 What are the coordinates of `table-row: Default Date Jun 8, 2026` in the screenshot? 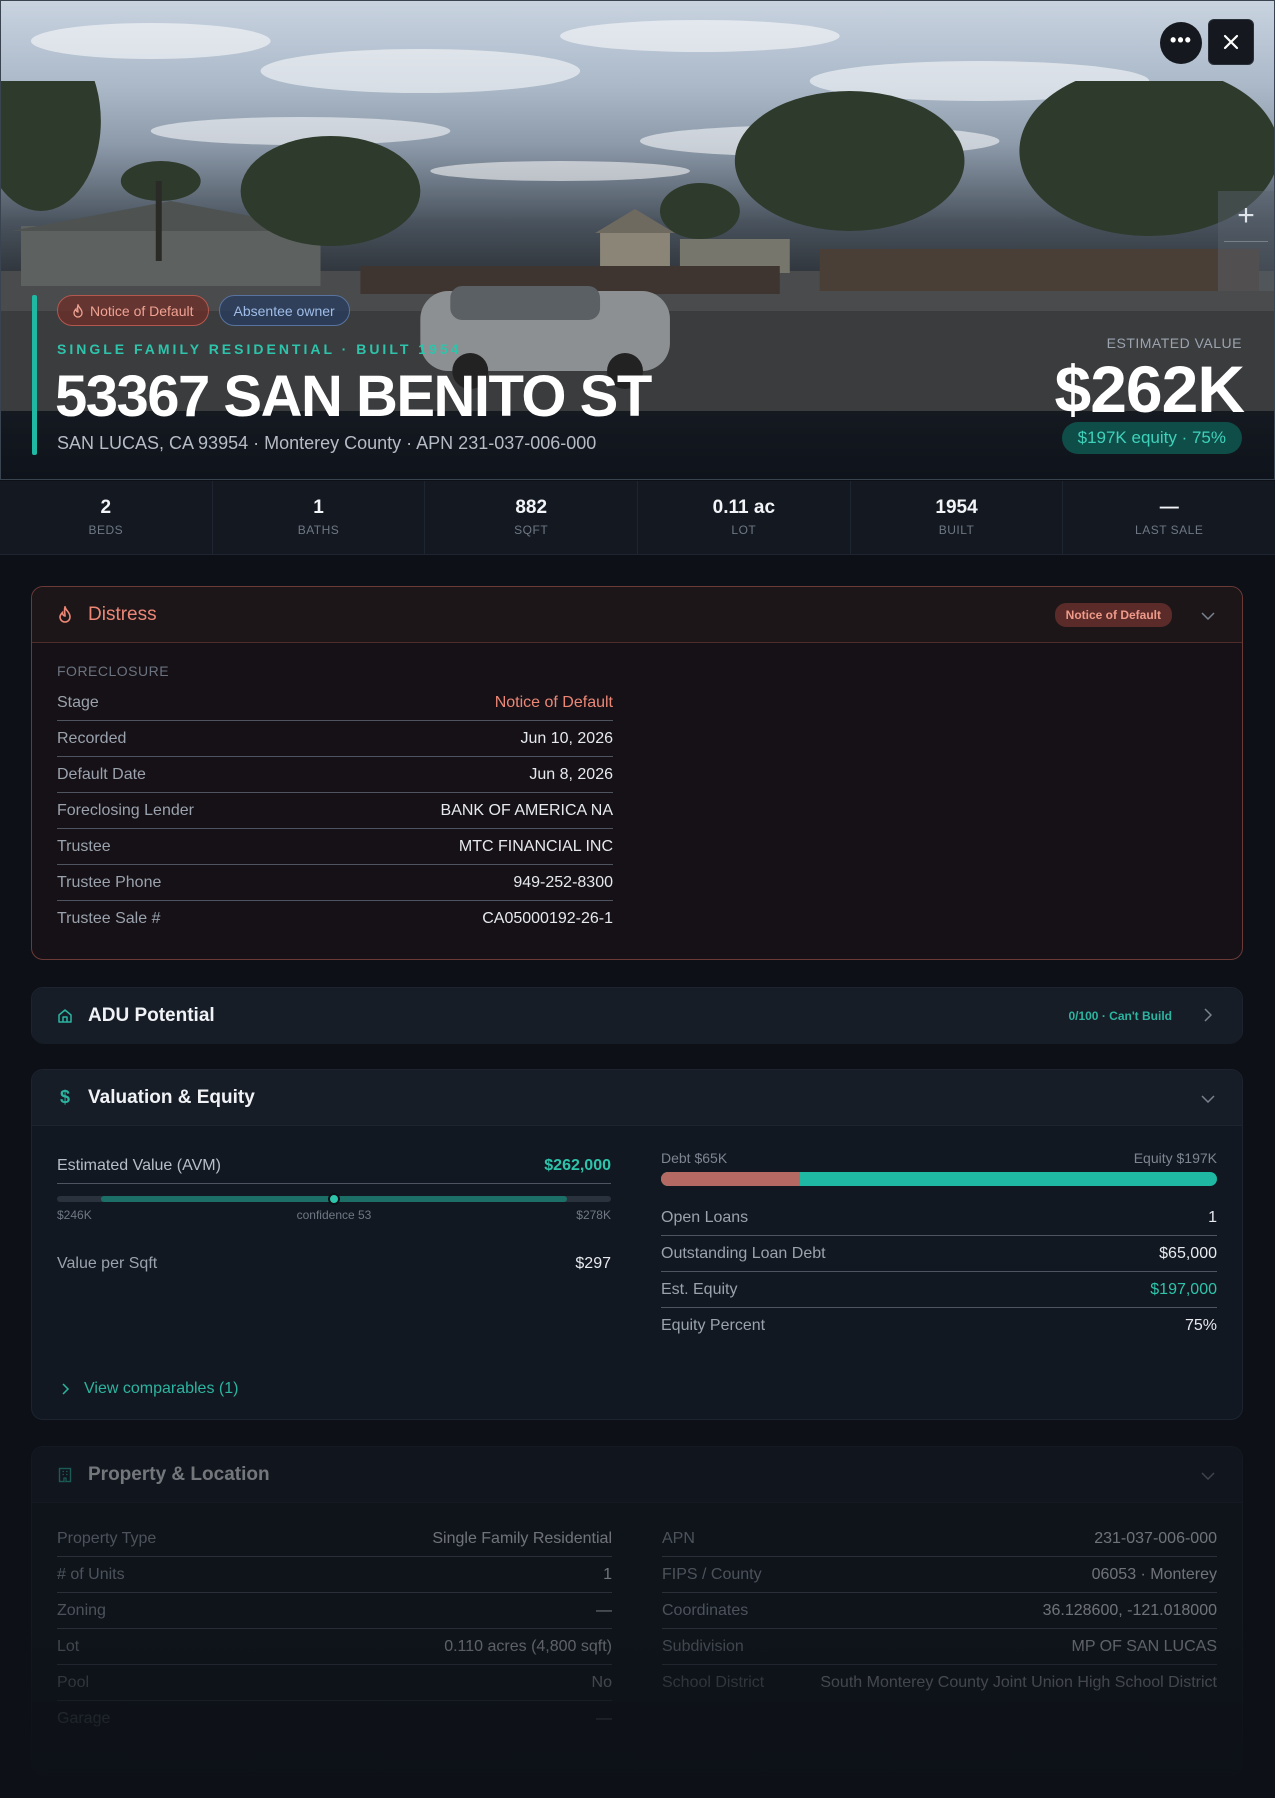 It's located at (335, 775).